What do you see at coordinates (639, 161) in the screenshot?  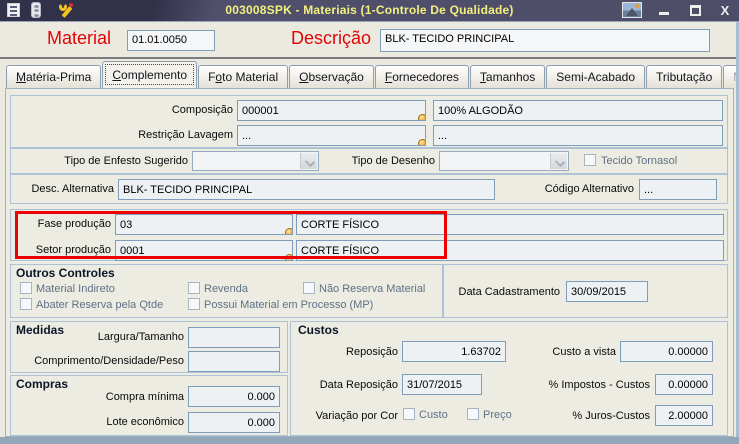 I see `tecido-tornasol-label: Tecido Tornasol` at bounding box center [639, 161].